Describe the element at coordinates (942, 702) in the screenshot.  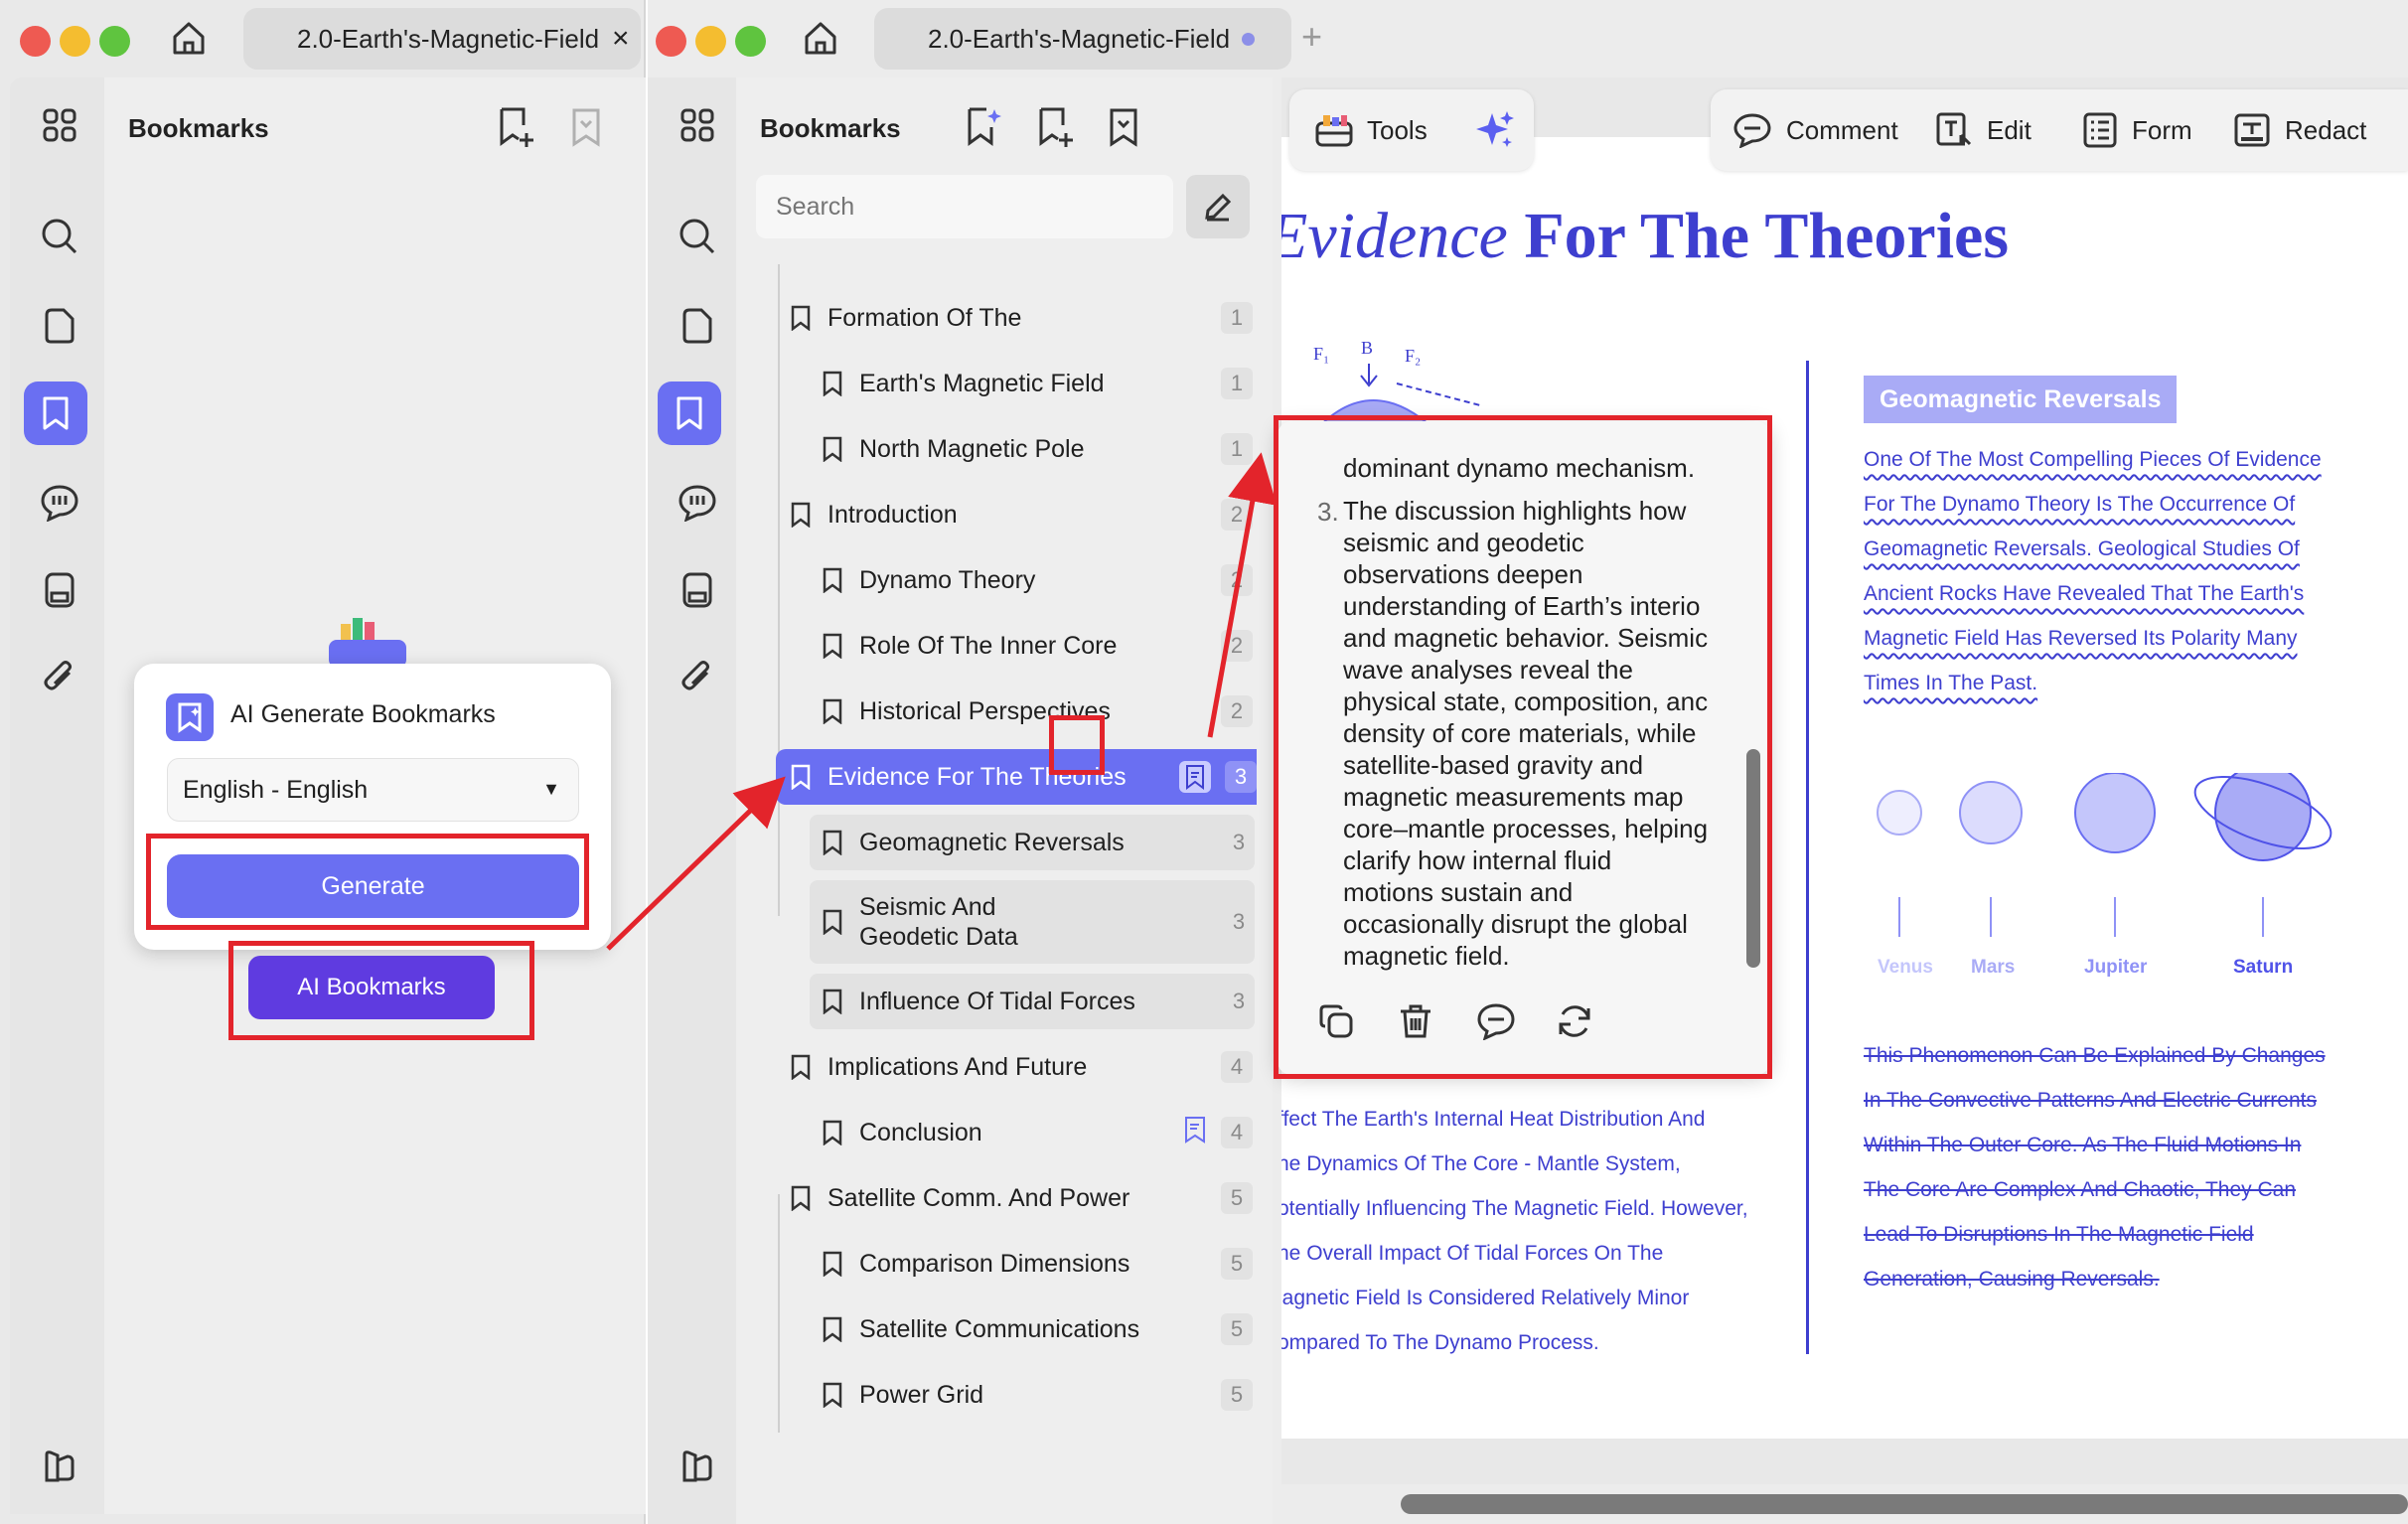
I see `annotation-arrows` at that location.